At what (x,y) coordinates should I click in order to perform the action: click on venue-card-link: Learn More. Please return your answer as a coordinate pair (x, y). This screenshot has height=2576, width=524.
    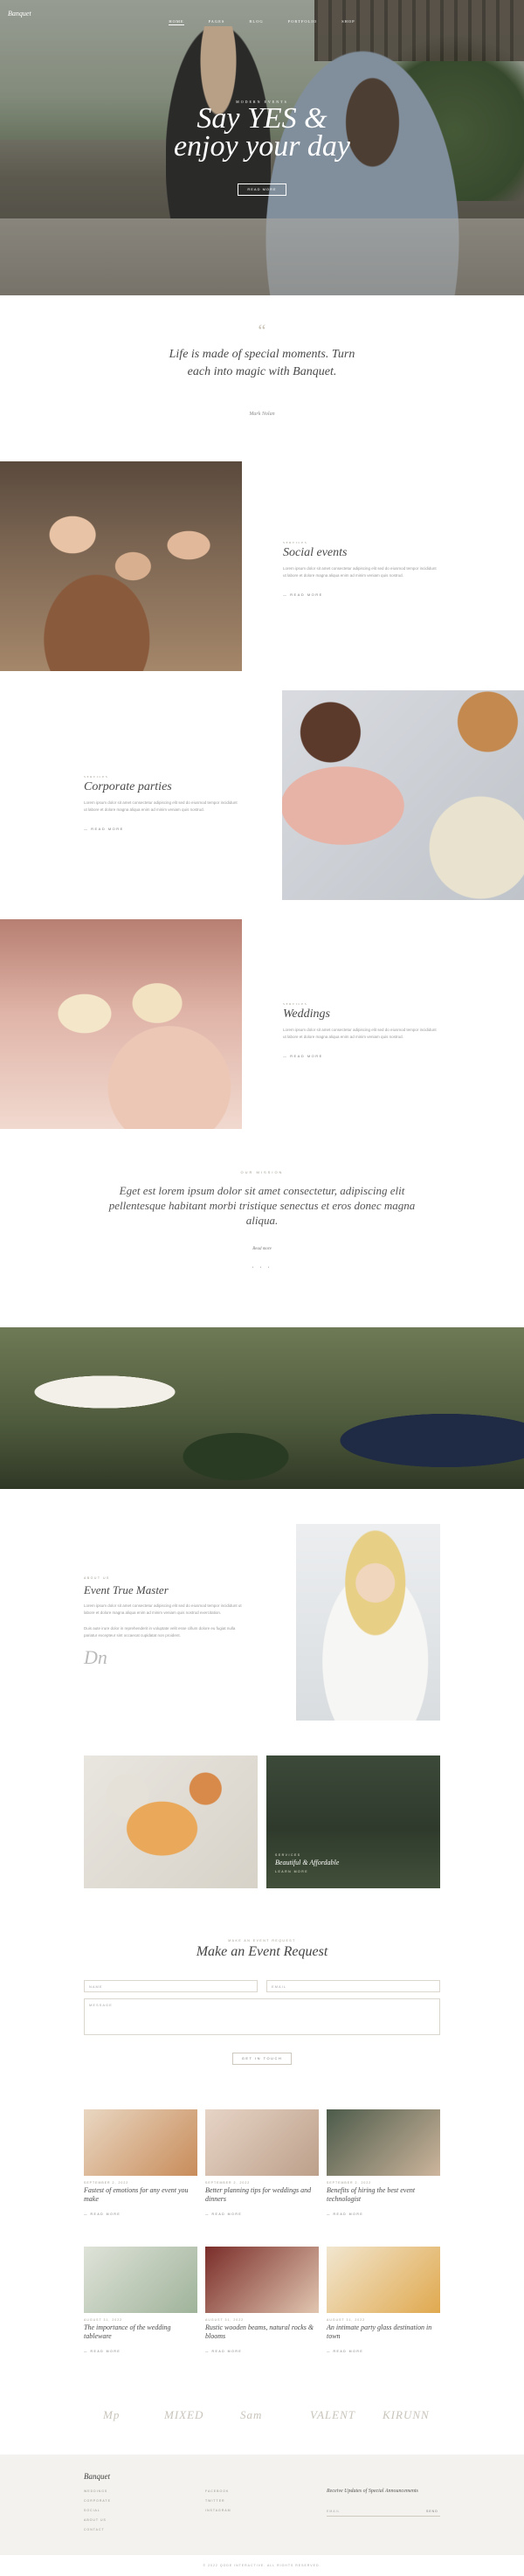
    Looking at the image, I should click on (291, 1871).